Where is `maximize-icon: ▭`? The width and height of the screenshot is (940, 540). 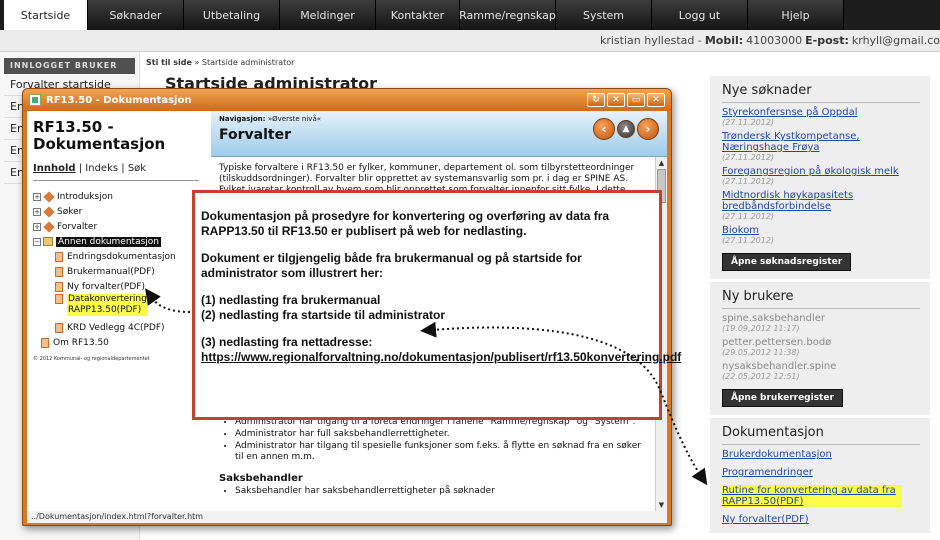 maximize-icon: ▭ is located at coordinates (636, 100).